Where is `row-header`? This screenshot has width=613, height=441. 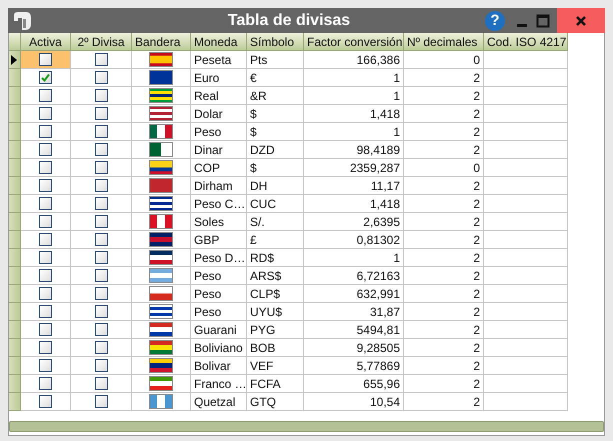
row-header is located at coordinates (15, 60).